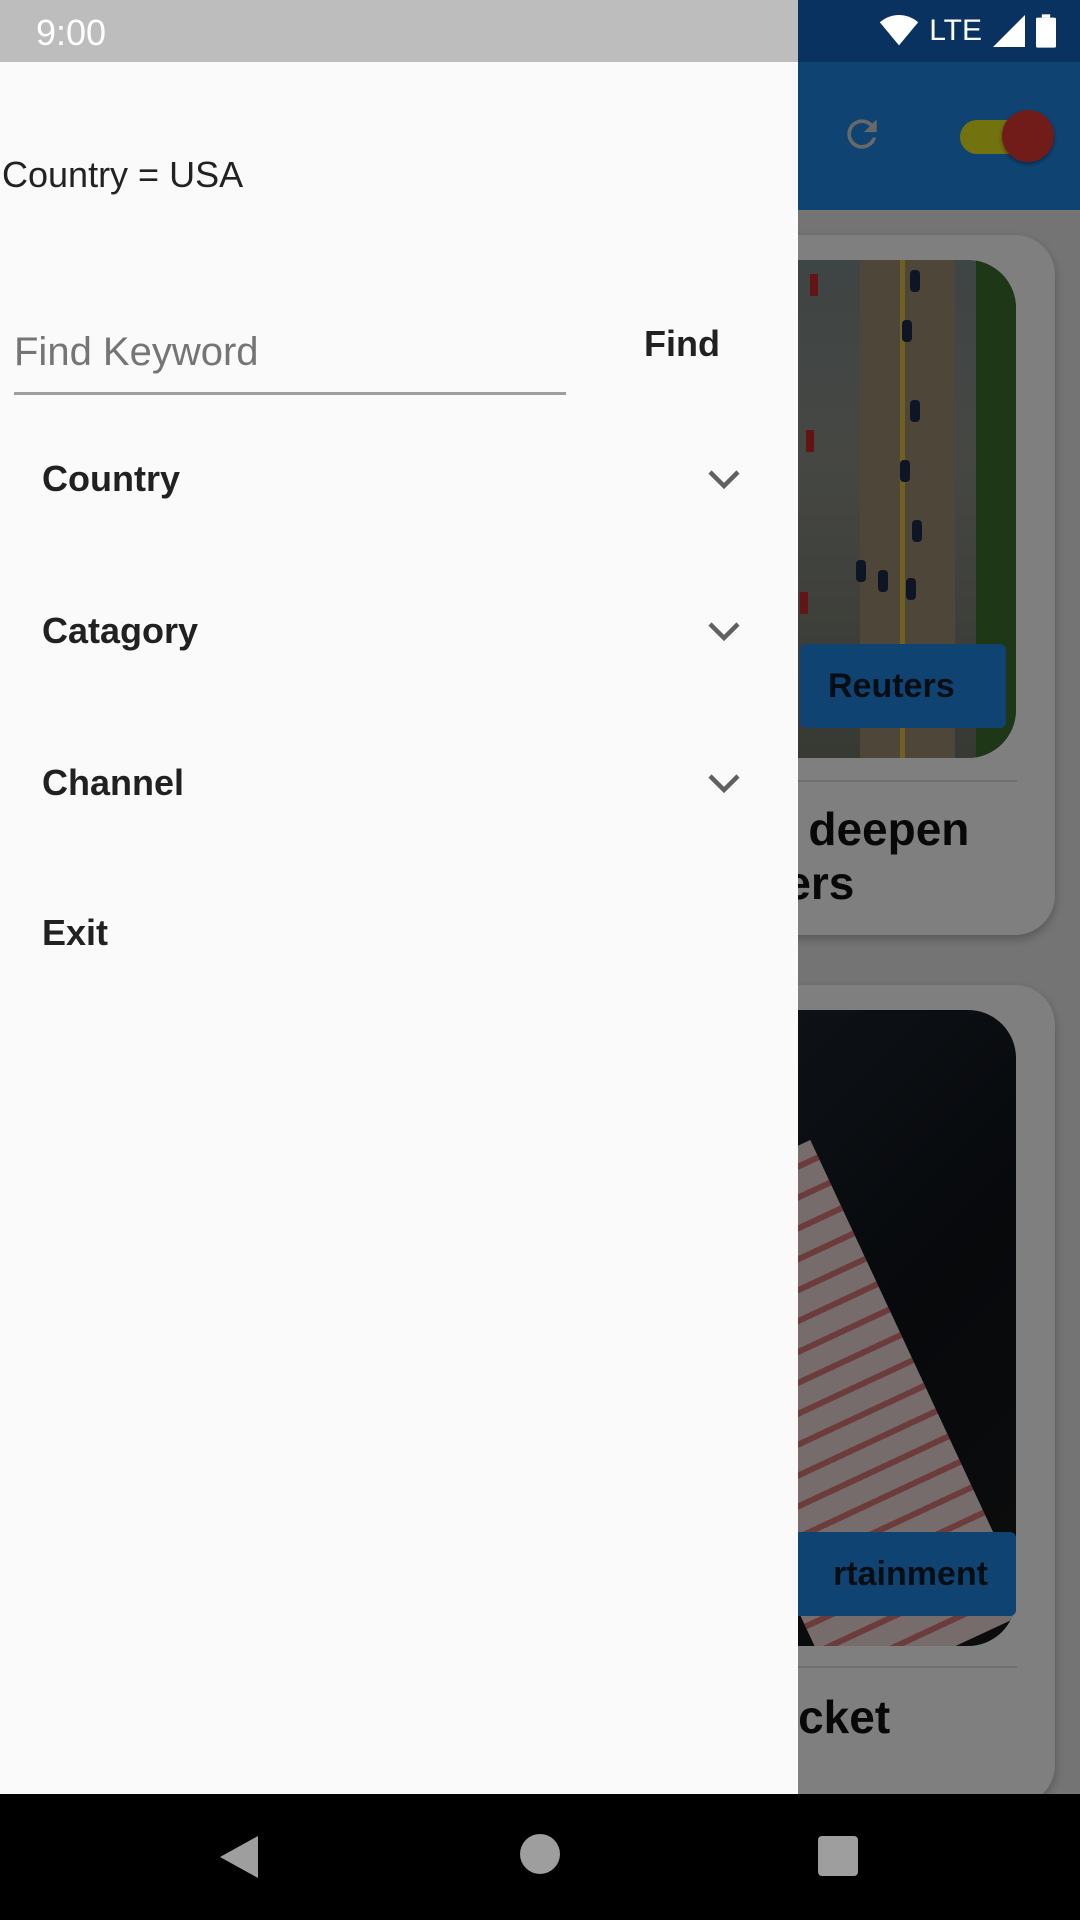 The height and width of the screenshot is (1920, 1080). What do you see at coordinates (838, 1856) in the screenshot?
I see `recents-icon` at bounding box center [838, 1856].